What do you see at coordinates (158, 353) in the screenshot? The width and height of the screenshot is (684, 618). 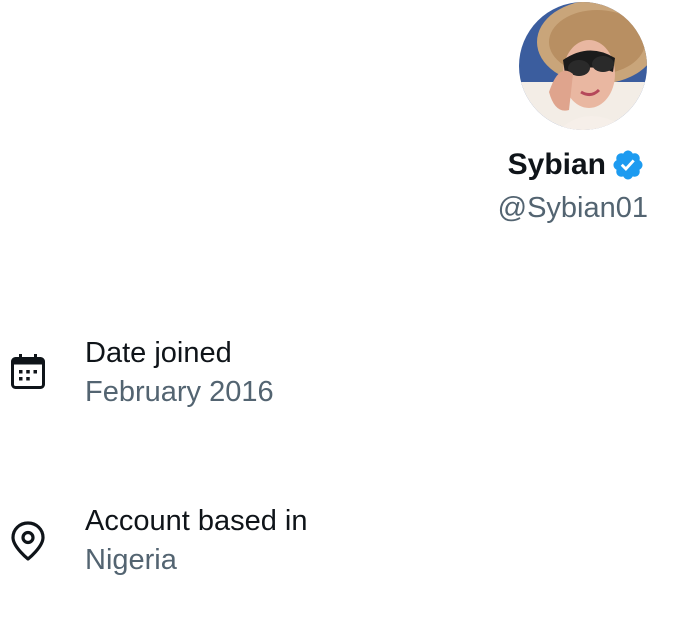 I see `date-joined-label: Date joined` at bounding box center [158, 353].